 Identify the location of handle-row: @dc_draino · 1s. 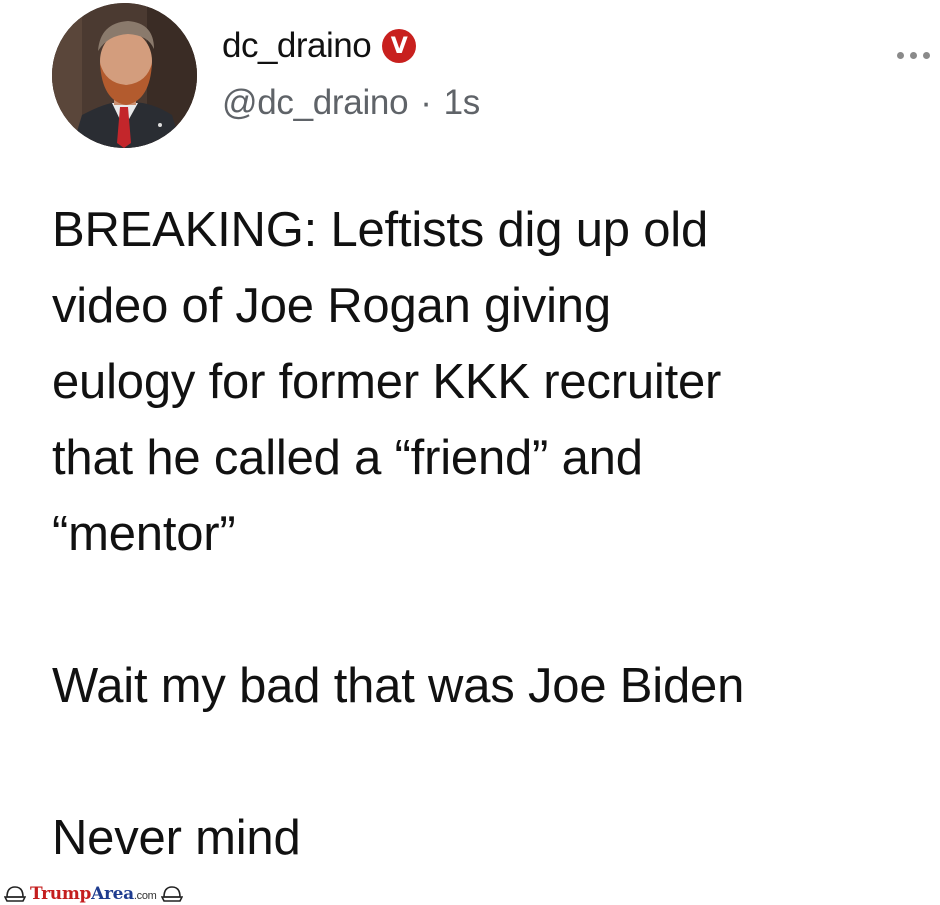
(351, 103).